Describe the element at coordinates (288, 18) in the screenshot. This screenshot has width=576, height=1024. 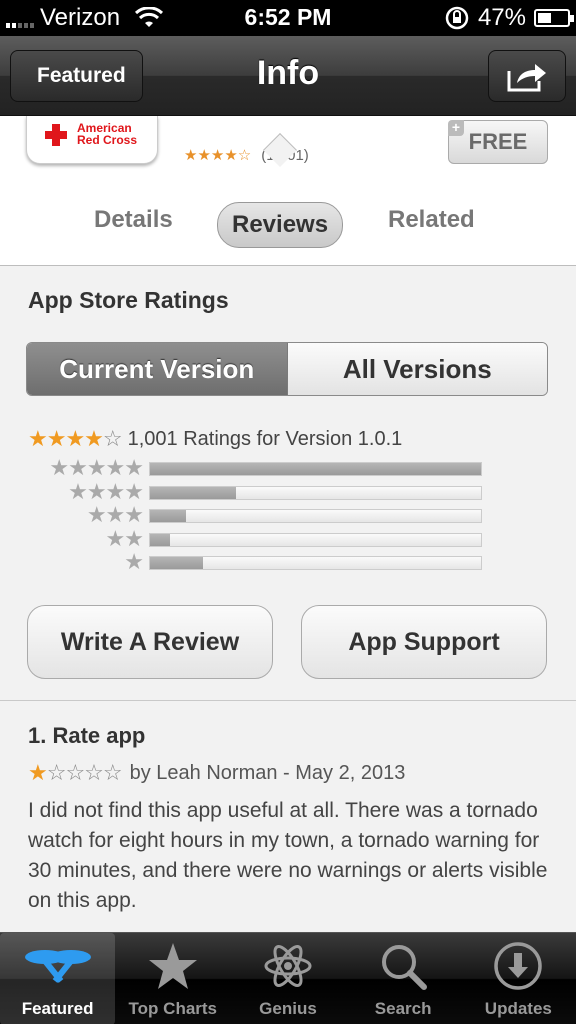
I see `status-bar: Verizon 6:52 PM 47%` at that location.